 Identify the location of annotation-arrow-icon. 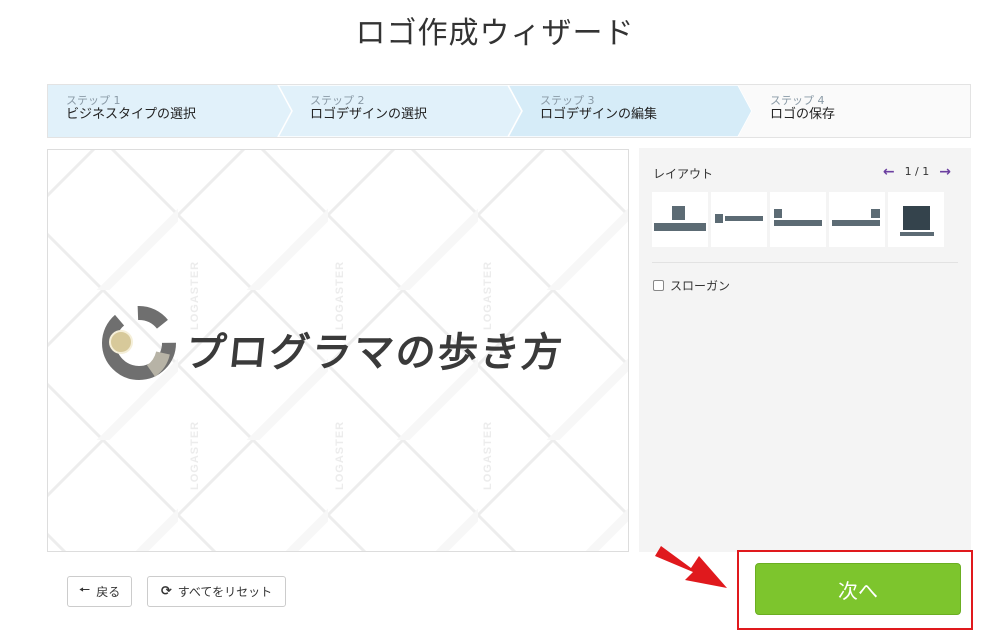
(691, 567).